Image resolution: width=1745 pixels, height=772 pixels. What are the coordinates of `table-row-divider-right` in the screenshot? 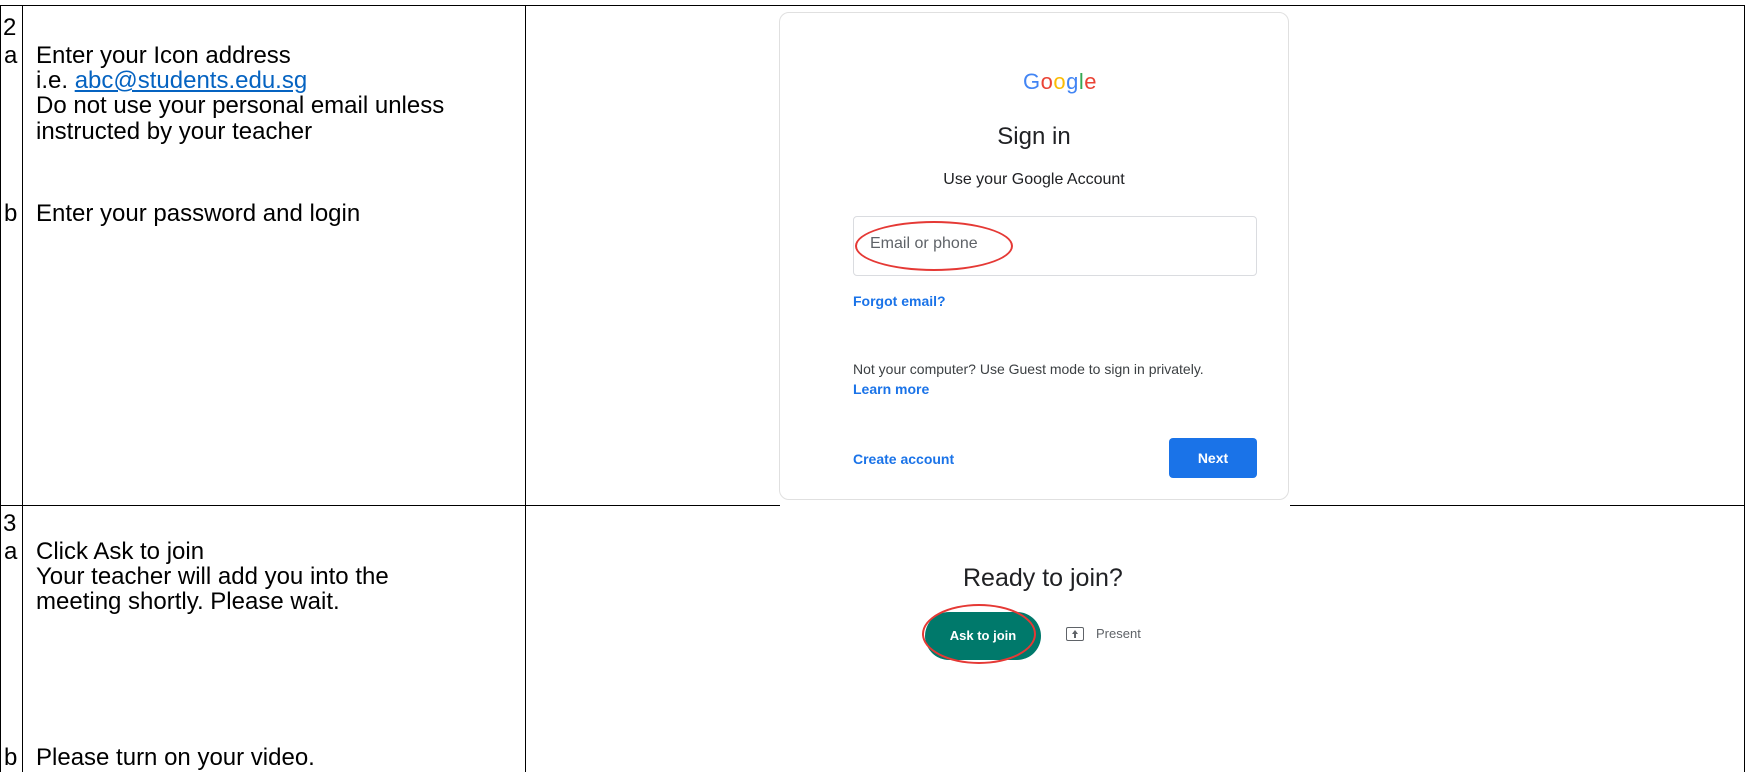 It's located at (1517, 505).